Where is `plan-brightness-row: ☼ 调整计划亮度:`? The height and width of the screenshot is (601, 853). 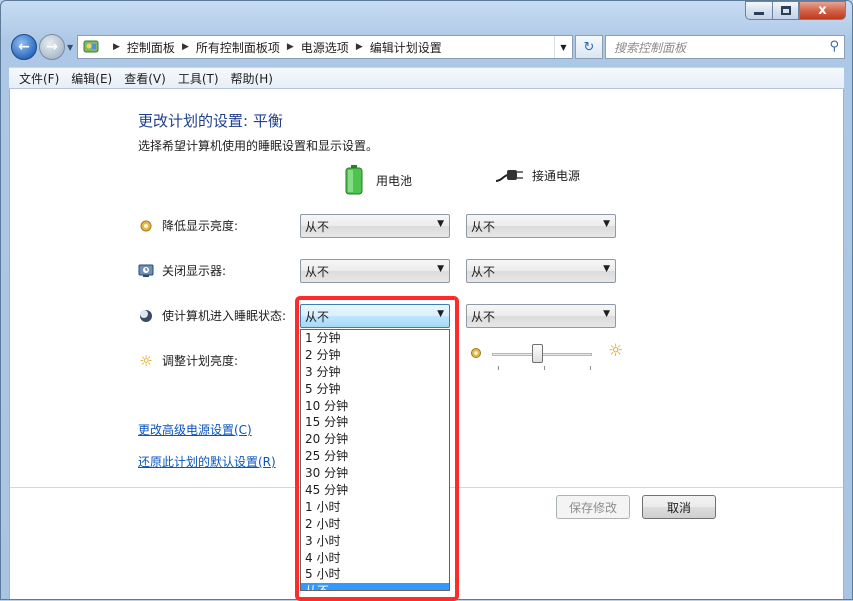
plan-brightness-row: ☼ 调整计划亮度: is located at coordinates (188, 360).